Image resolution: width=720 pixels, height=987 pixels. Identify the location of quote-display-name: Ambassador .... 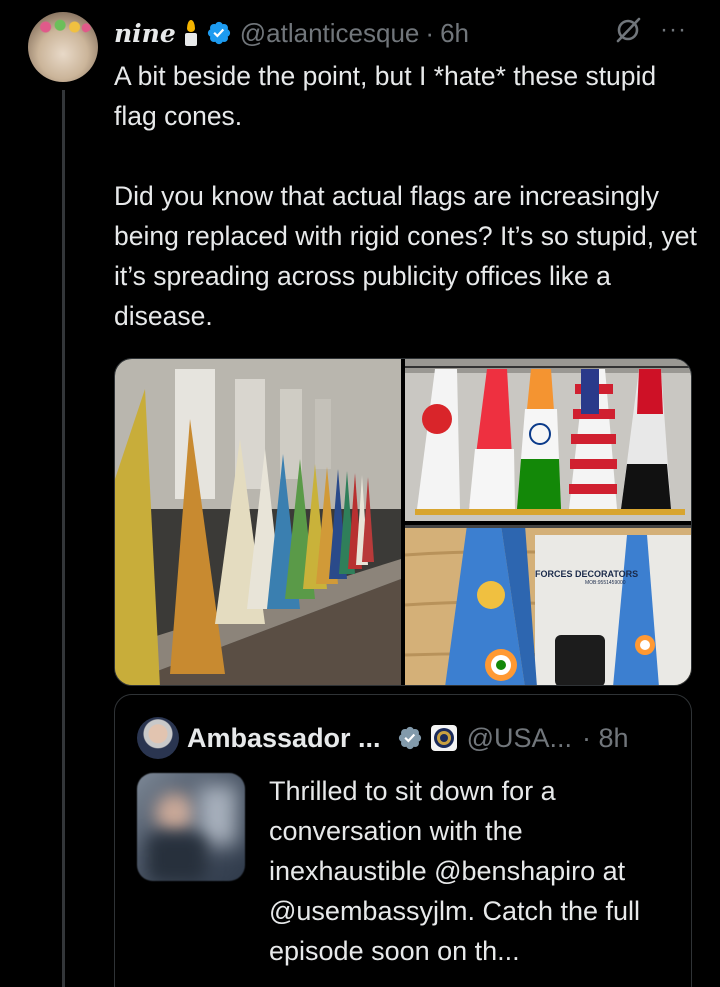
(284, 738).